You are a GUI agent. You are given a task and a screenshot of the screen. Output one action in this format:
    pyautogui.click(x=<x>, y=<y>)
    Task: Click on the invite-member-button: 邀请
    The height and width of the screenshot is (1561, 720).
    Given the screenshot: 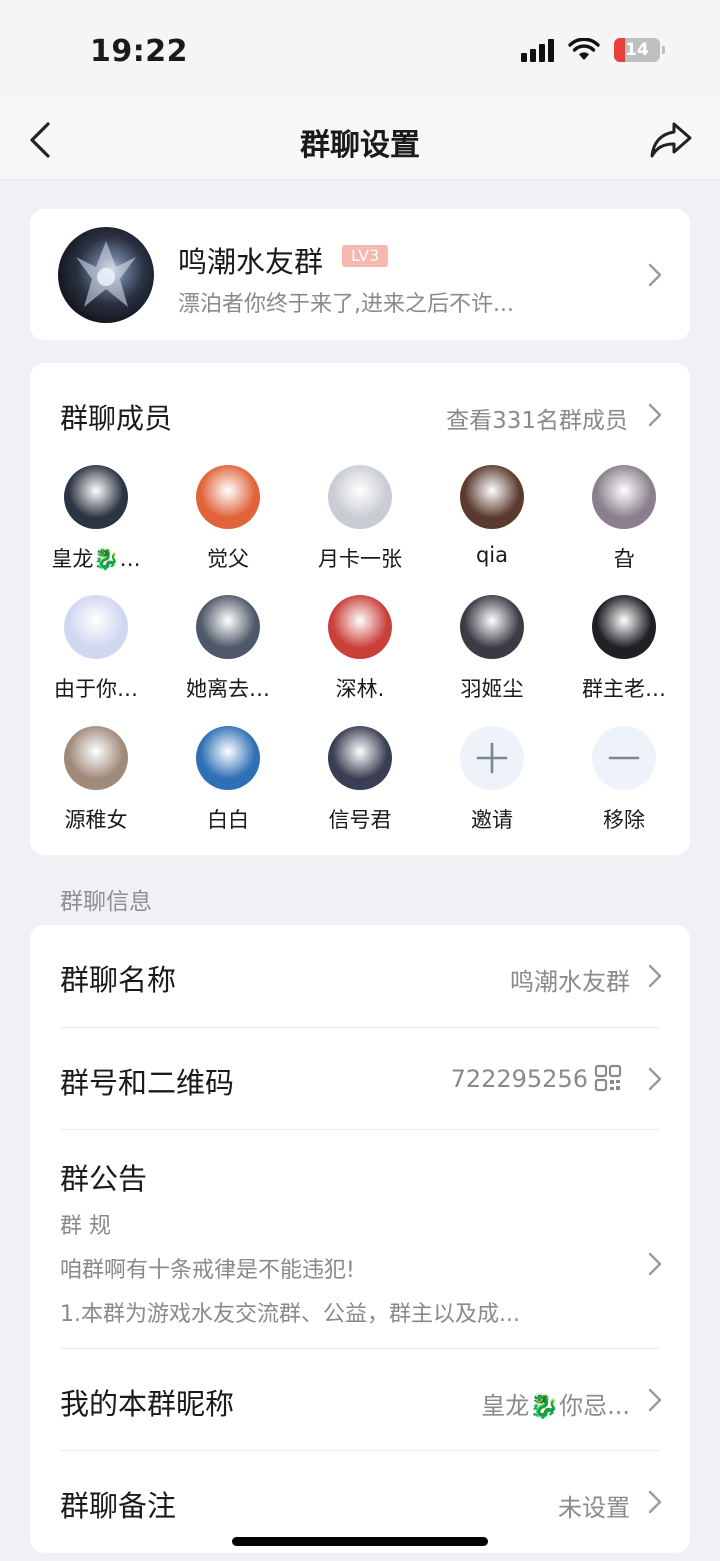 What is the action you would take?
    pyautogui.click(x=492, y=780)
    